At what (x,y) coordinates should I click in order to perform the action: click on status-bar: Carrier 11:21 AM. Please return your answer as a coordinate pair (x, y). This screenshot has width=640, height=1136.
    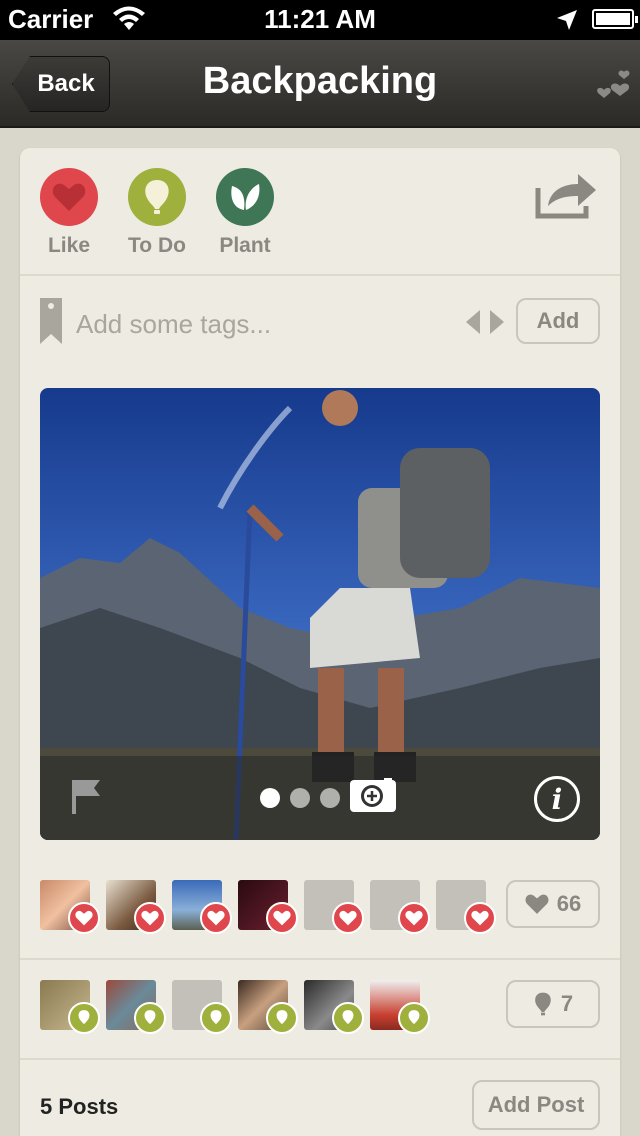
    Looking at the image, I should click on (320, 20).